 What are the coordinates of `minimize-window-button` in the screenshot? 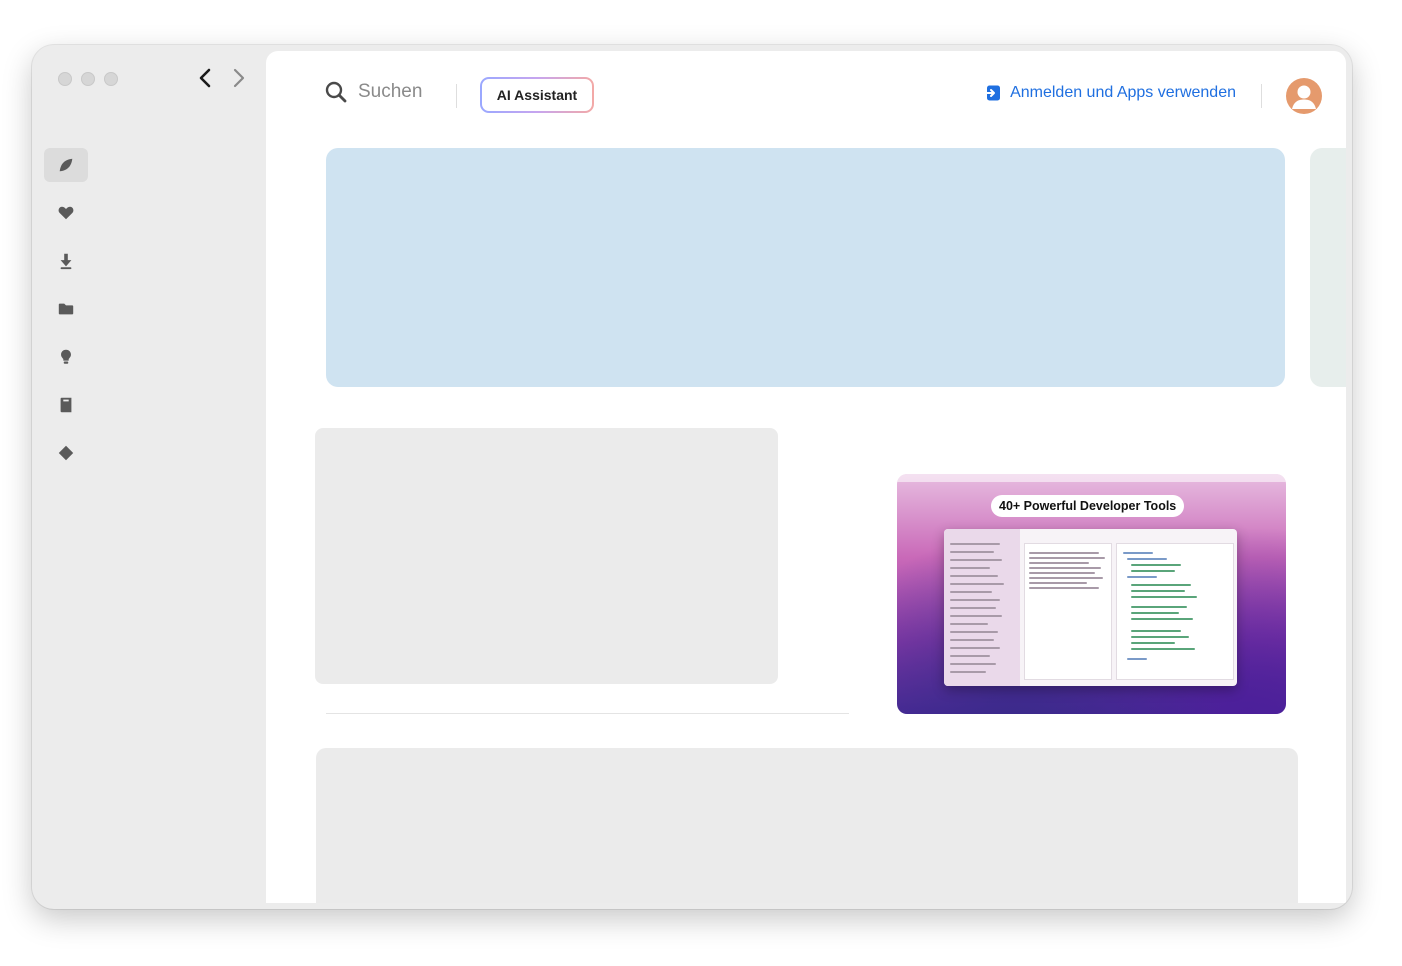 It's located at (88, 79).